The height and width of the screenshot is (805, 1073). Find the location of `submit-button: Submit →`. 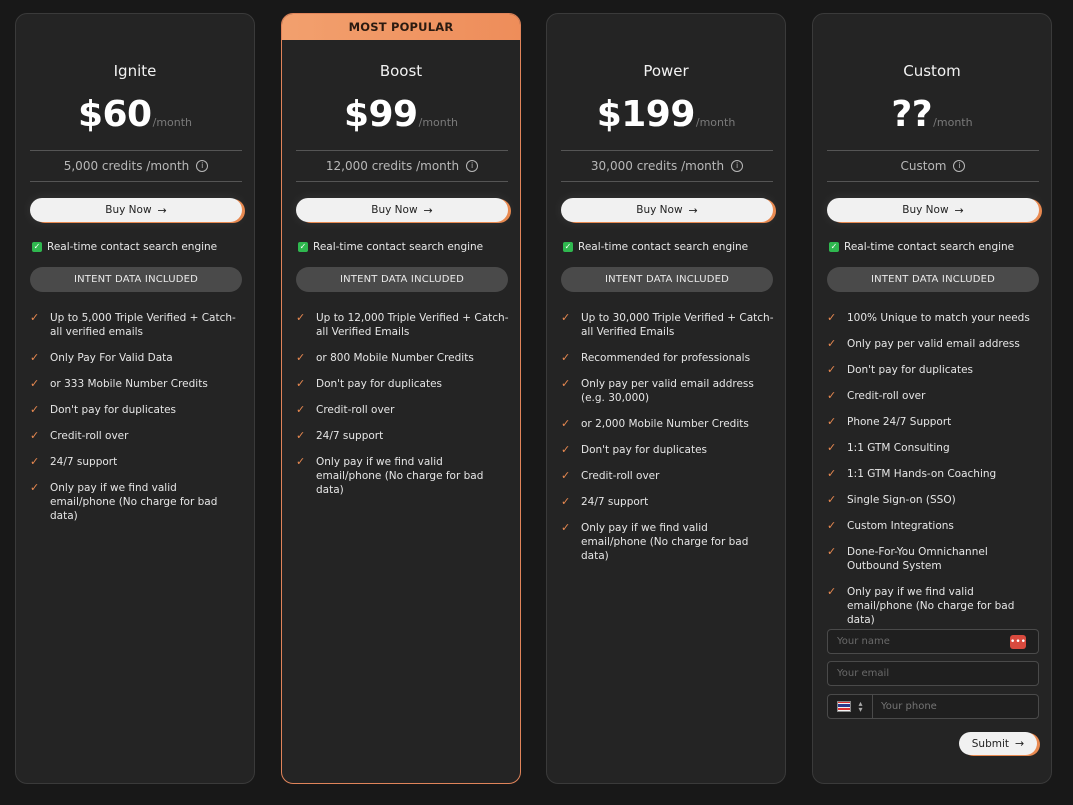

submit-button: Submit → is located at coordinates (998, 743).